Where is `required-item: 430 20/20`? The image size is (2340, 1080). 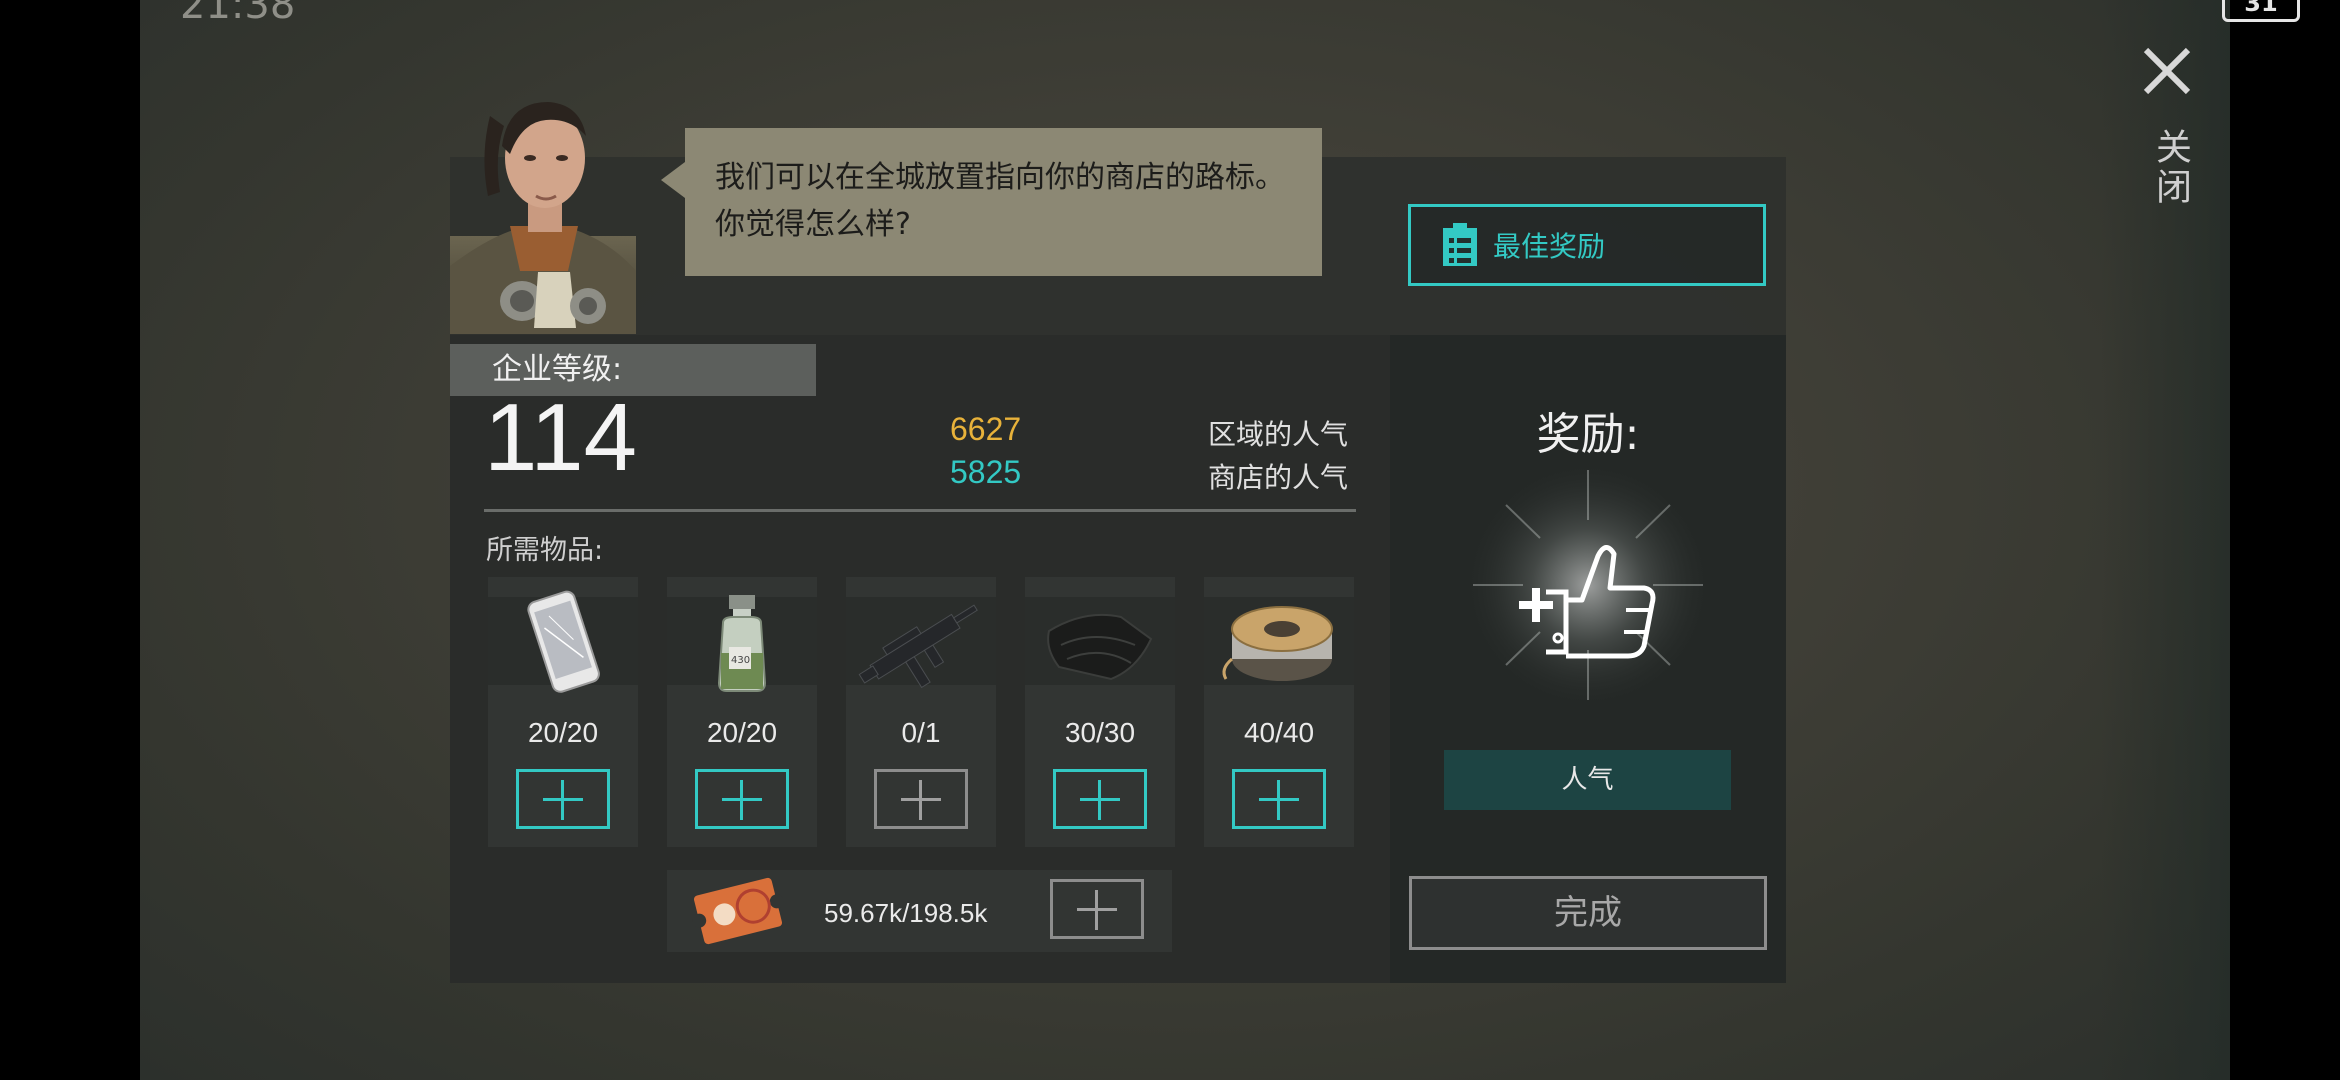 required-item: 430 20/20 is located at coordinates (742, 712).